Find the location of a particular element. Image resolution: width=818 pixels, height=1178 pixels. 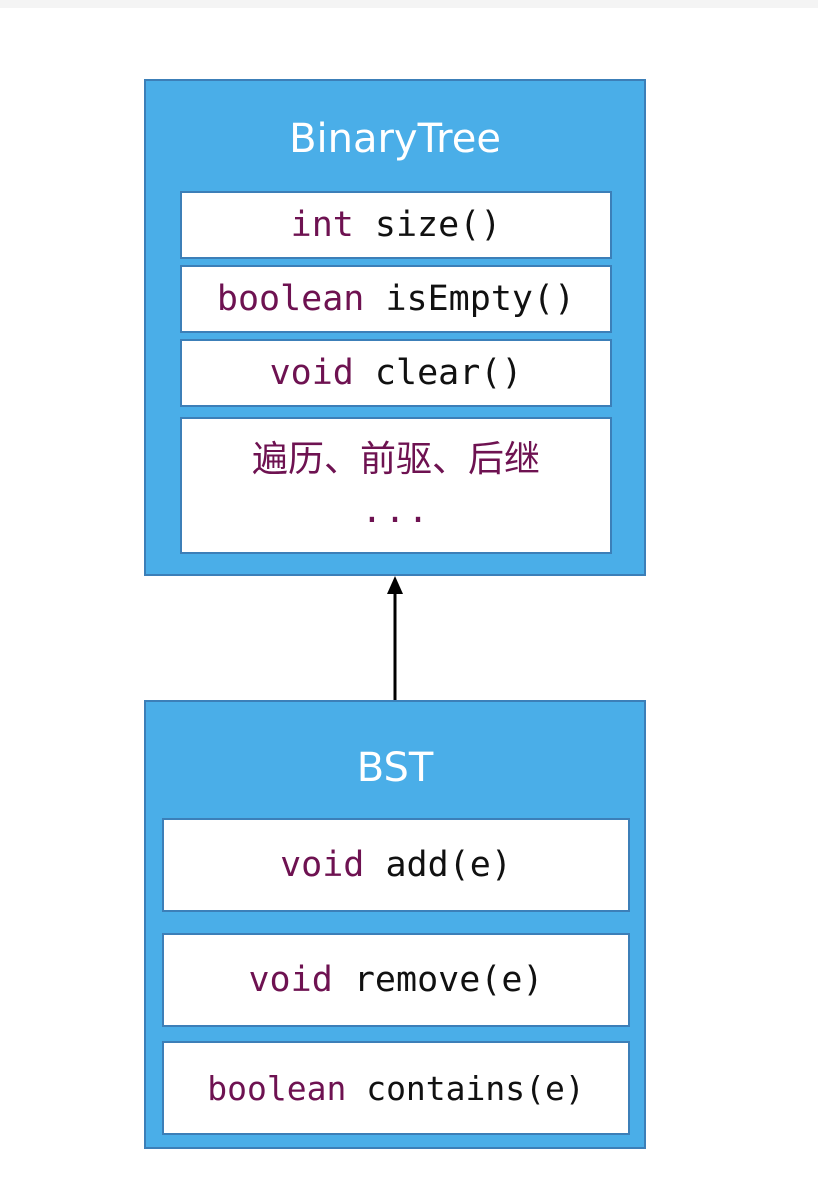

method-contains-return-type: boolean is located at coordinates (277, 1088).